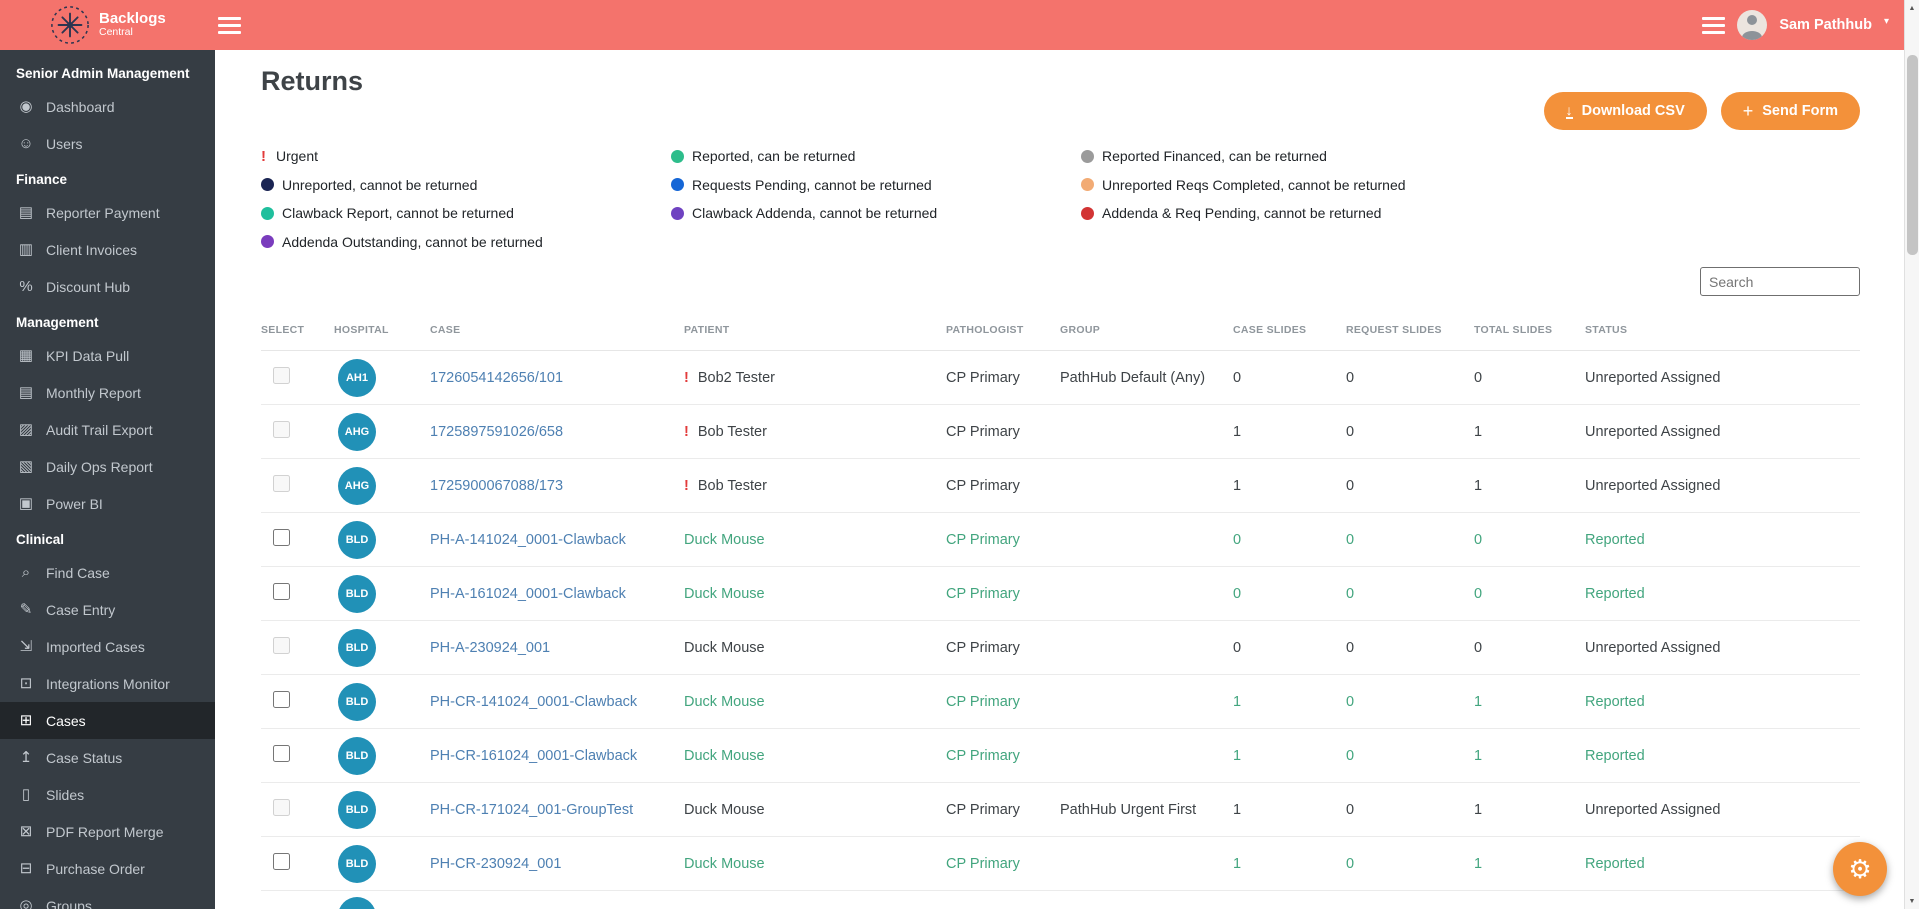 The width and height of the screenshot is (1919, 909). What do you see at coordinates (812, 184) in the screenshot?
I see `legend-label: Requests Pending, cannot be returned` at bounding box center [812, 184].